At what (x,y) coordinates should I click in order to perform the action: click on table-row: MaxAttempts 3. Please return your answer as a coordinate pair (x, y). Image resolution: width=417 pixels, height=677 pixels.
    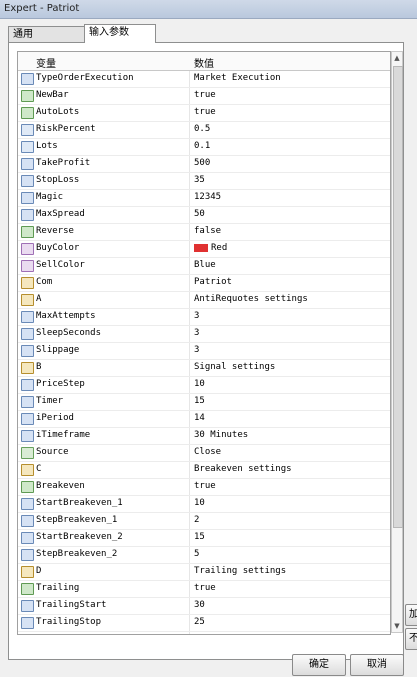
    Looking at the image, I should click on (204, 317).